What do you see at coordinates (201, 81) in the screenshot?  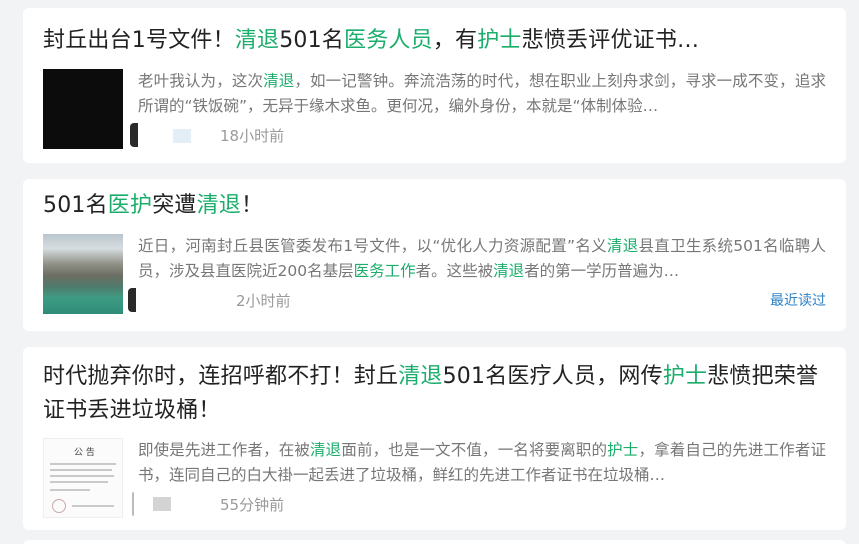 I see `text-segment: 老叶我认为，这次` at bounding box center [201, 81].